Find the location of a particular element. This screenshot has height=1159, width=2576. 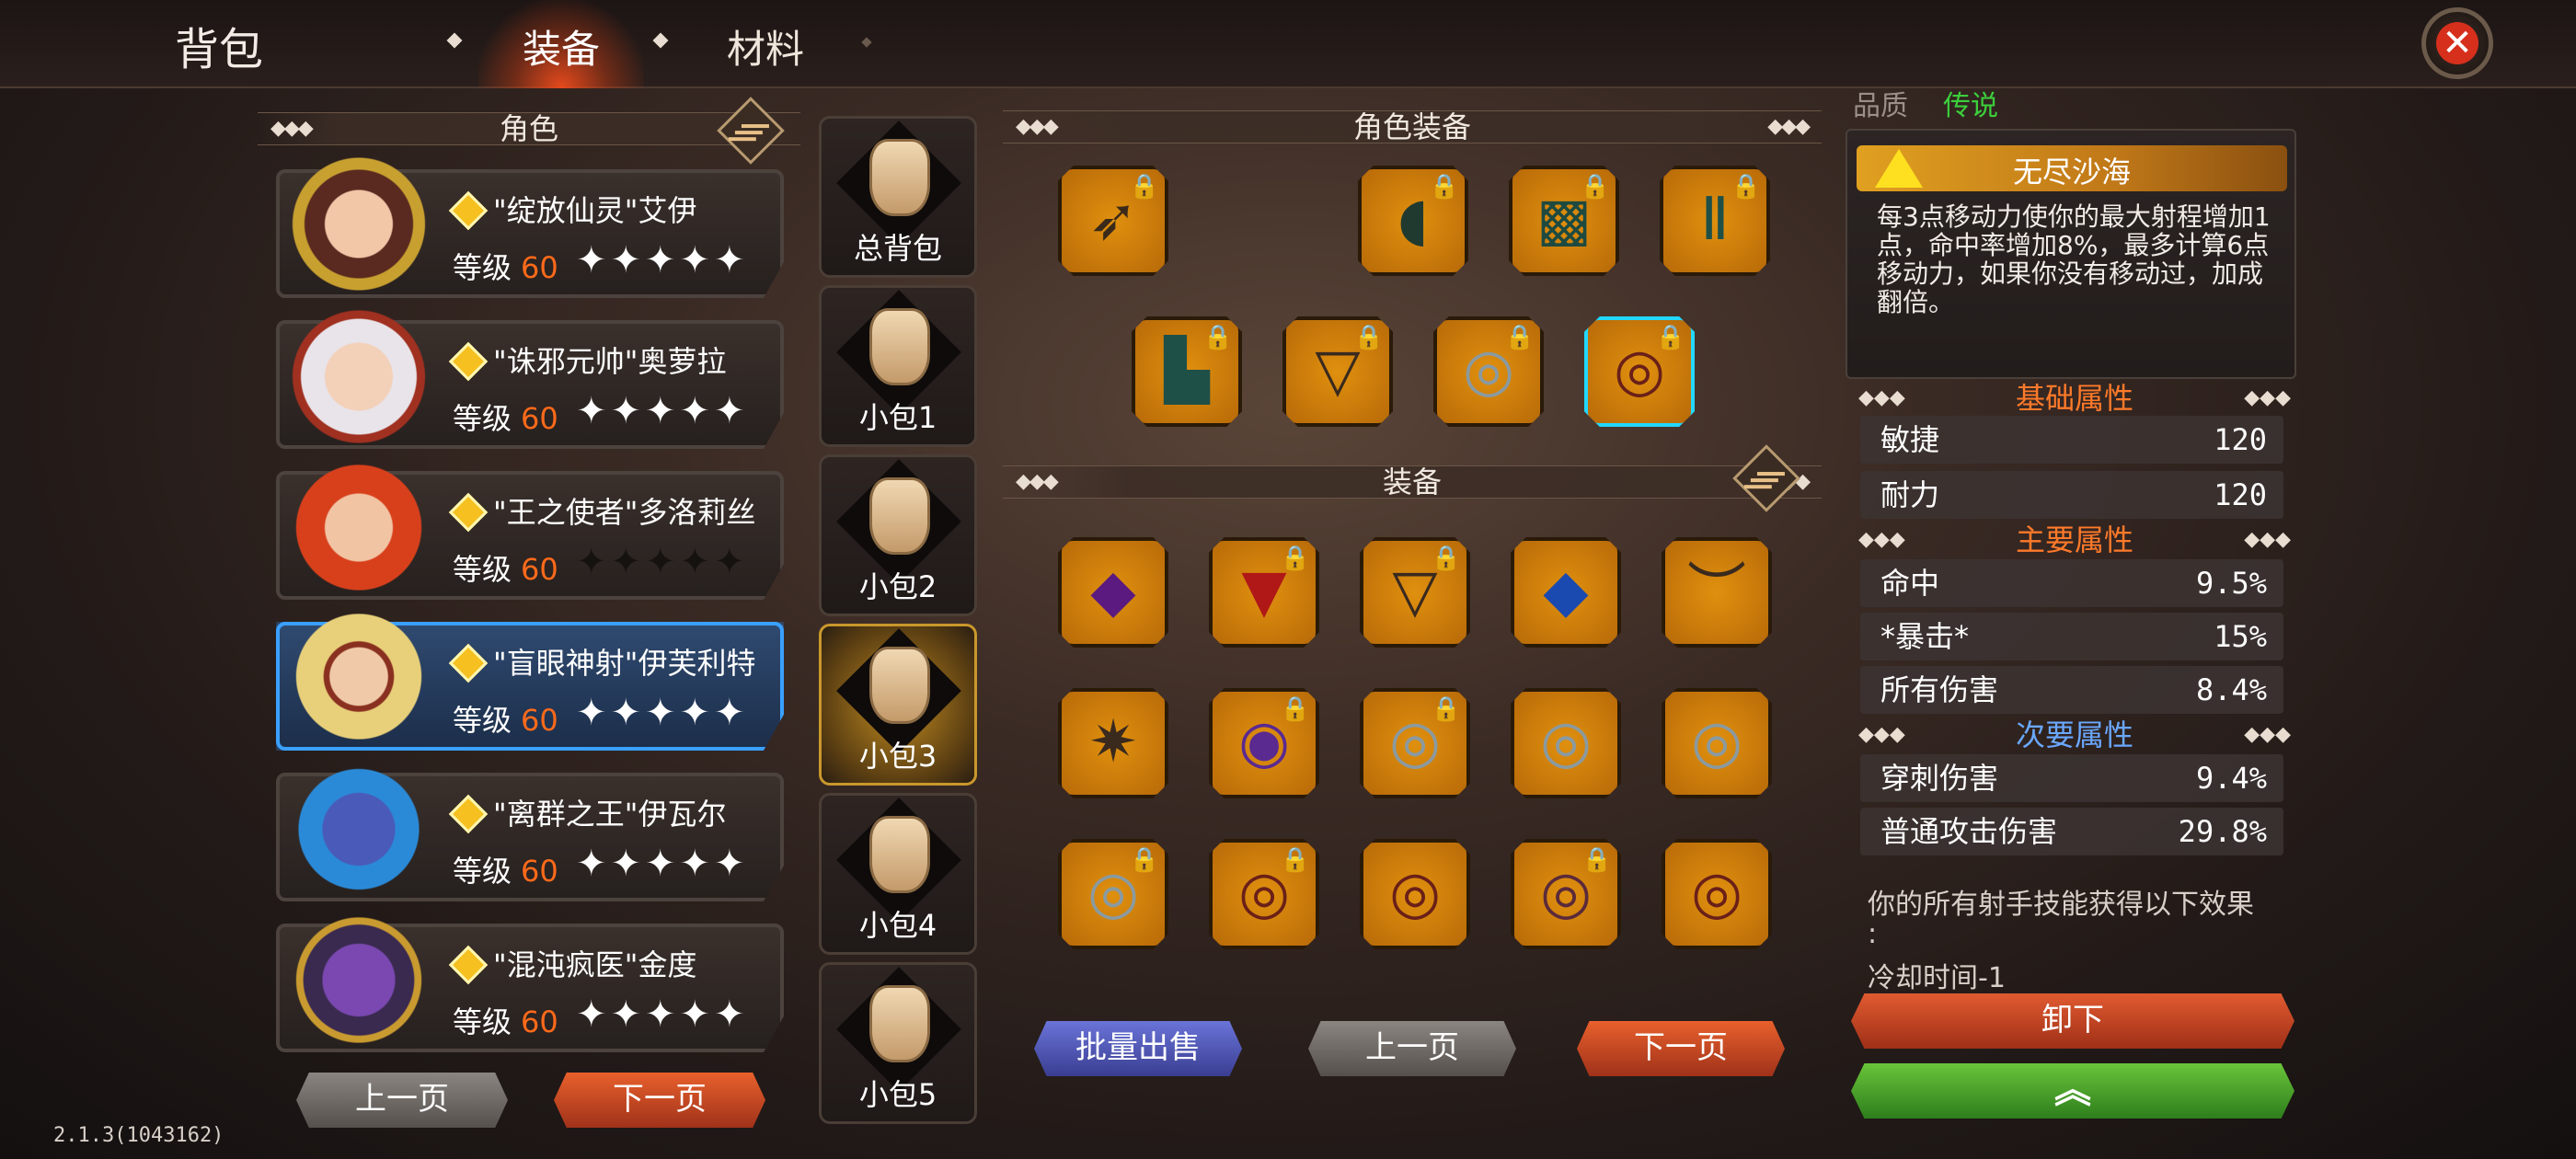

stat-row: *暴击* 15% is located at coordinates (2071, 636).